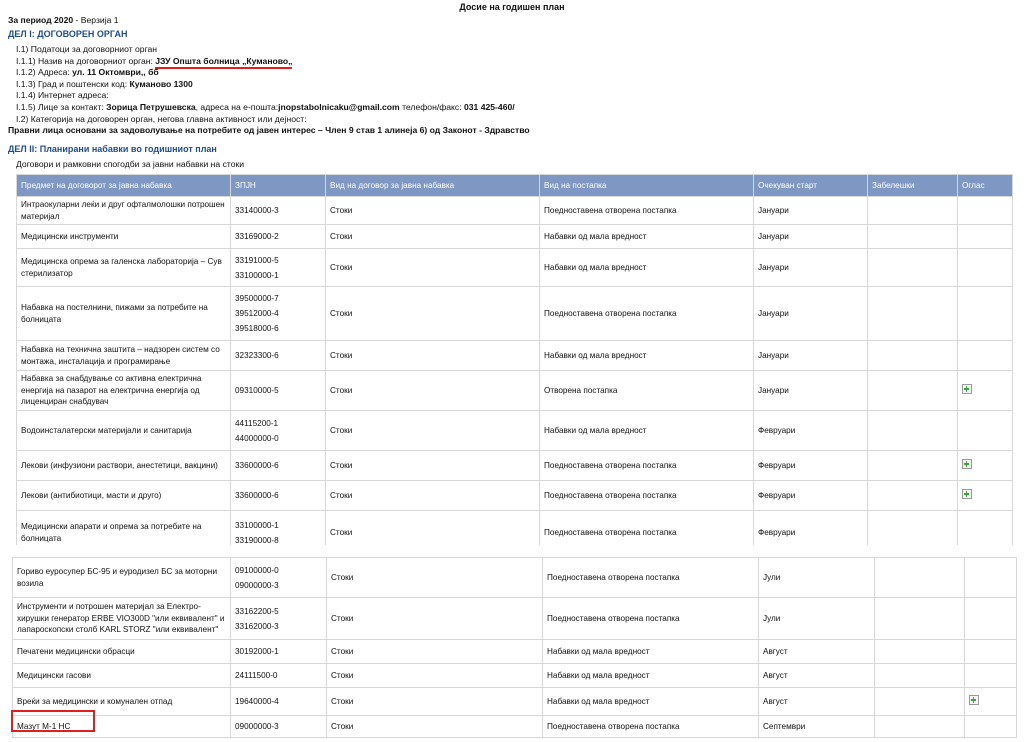 The width and height of the screenshot is (1024, 742). I want to click on cell-cpv-codes: 24111500-0, so click(278, 675).